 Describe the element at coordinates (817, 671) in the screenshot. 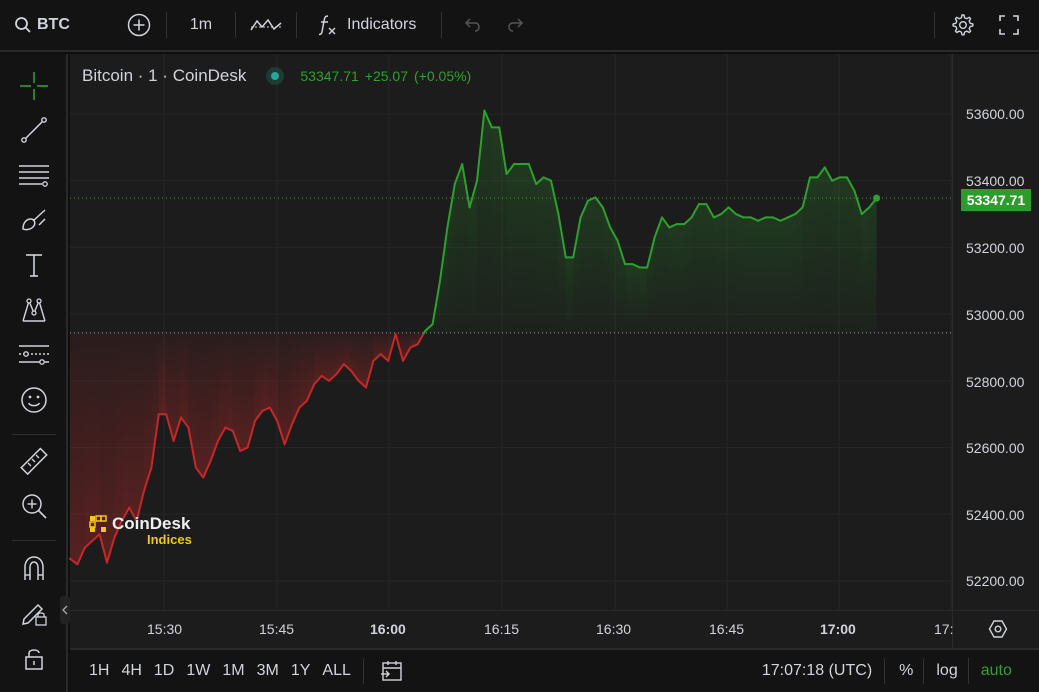

I see `utc-clock: 17:07:18 (UTC)` at that location.